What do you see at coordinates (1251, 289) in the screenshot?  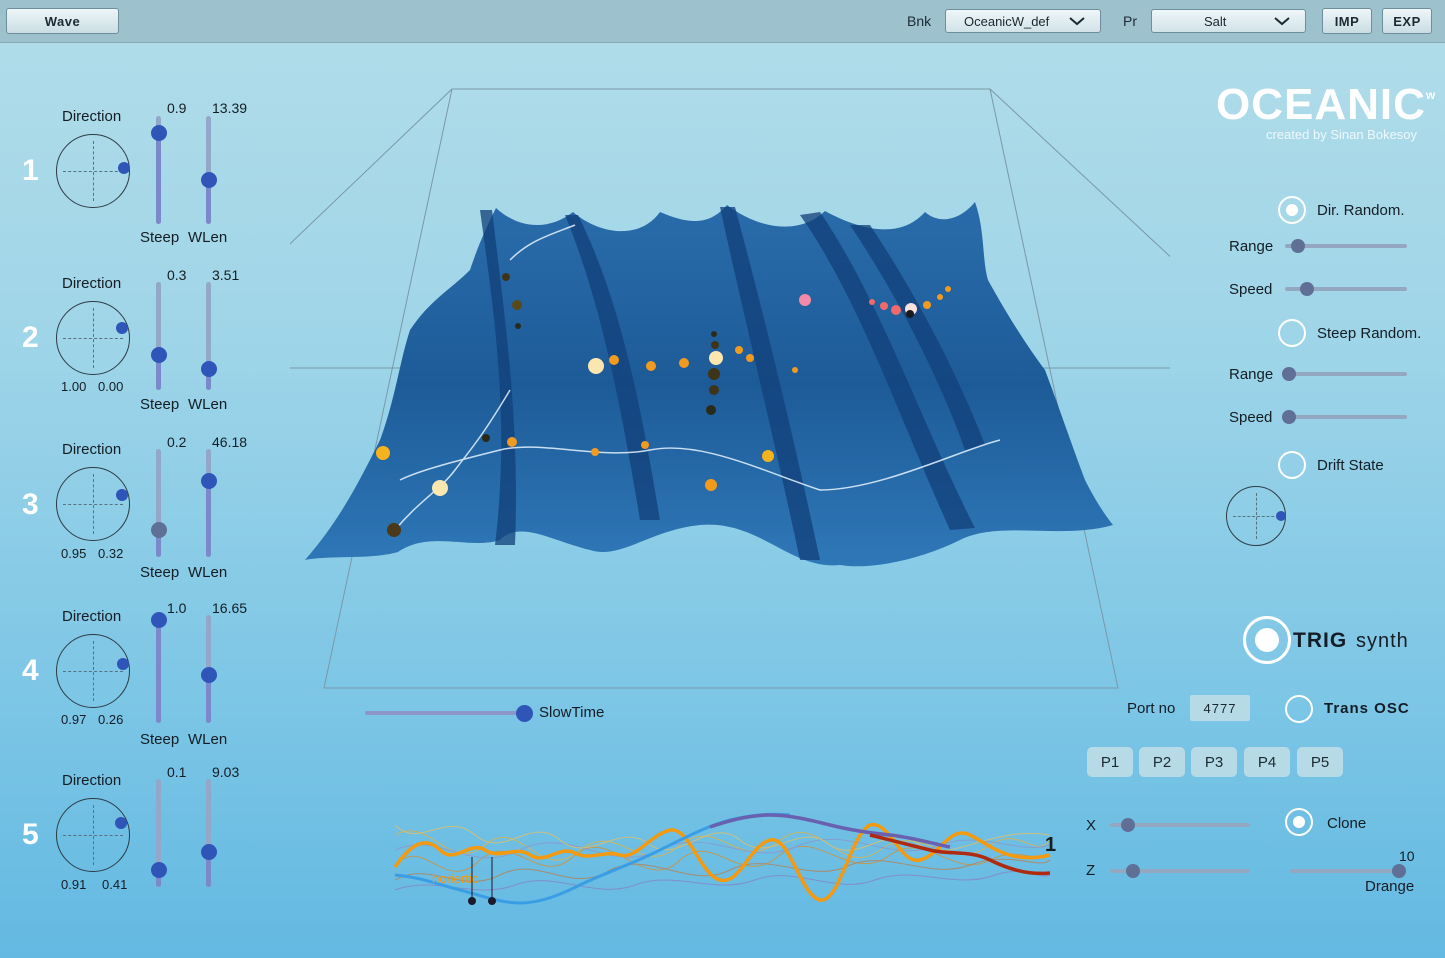 I see `dir-random-speed-label: Speed` at bounding box center [1251, 289].